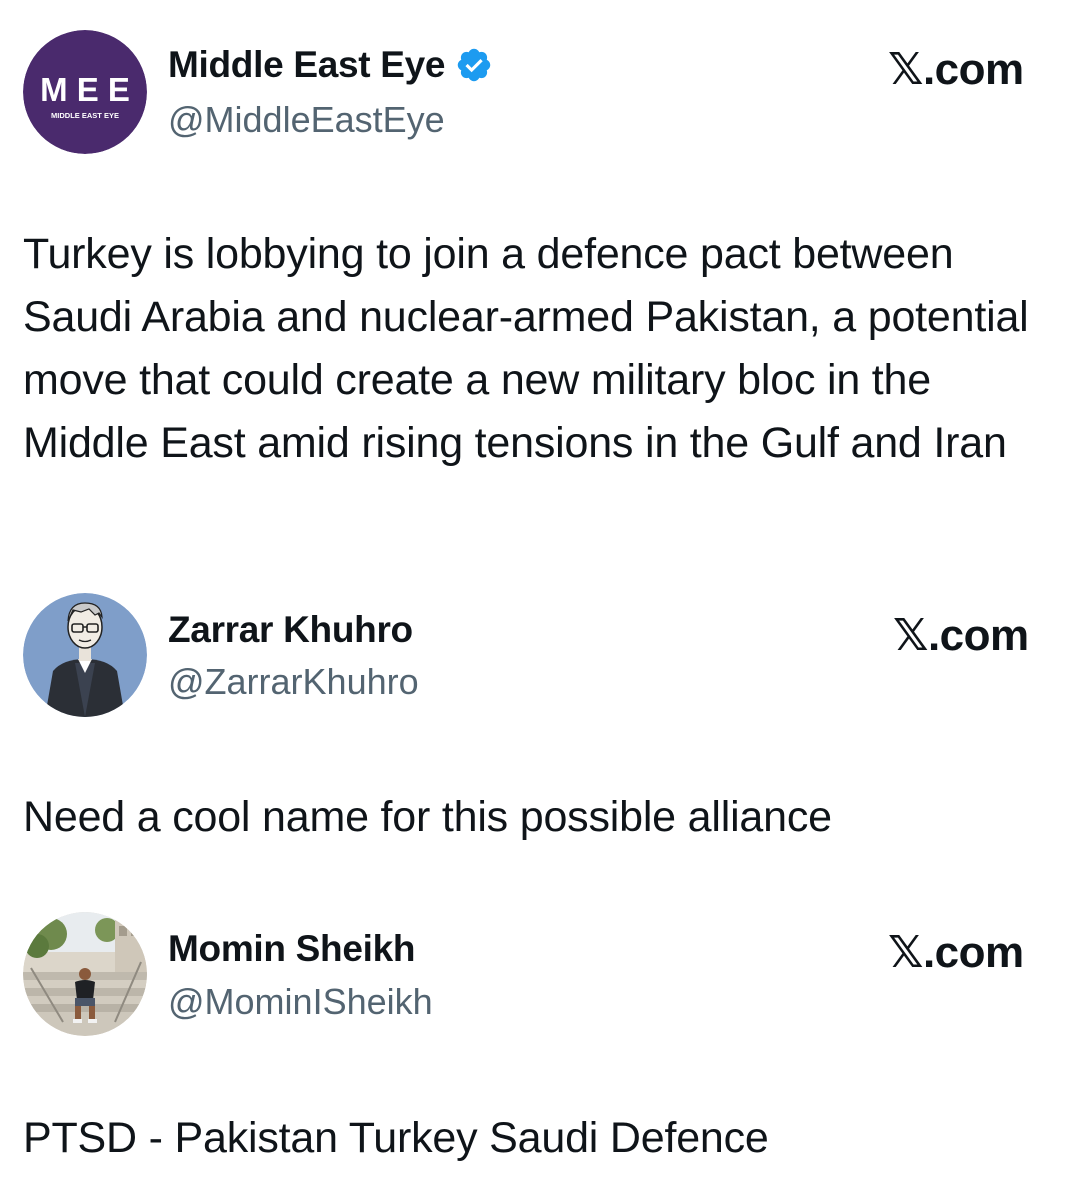 The image size is (1085, 1200). I want to click on handle: @MominISheikh, so click(300, 1002).